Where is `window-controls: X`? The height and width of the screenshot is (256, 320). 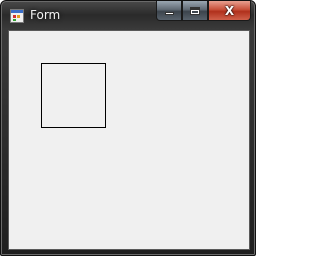
window-controls: X is located at coordinates (203, 11).